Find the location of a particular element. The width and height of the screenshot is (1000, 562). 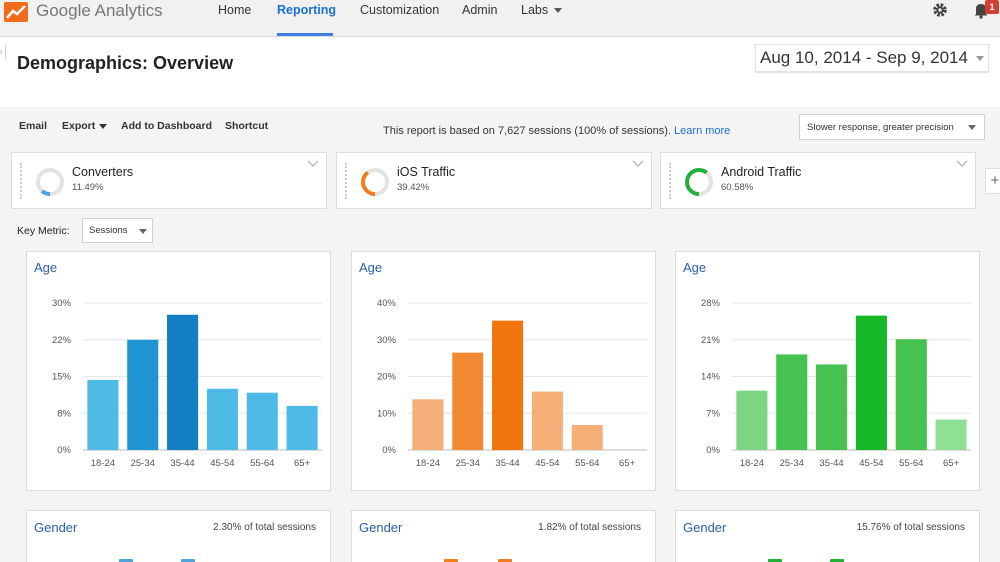

y-tick-label: 15% is located at coordinates (62, 377).